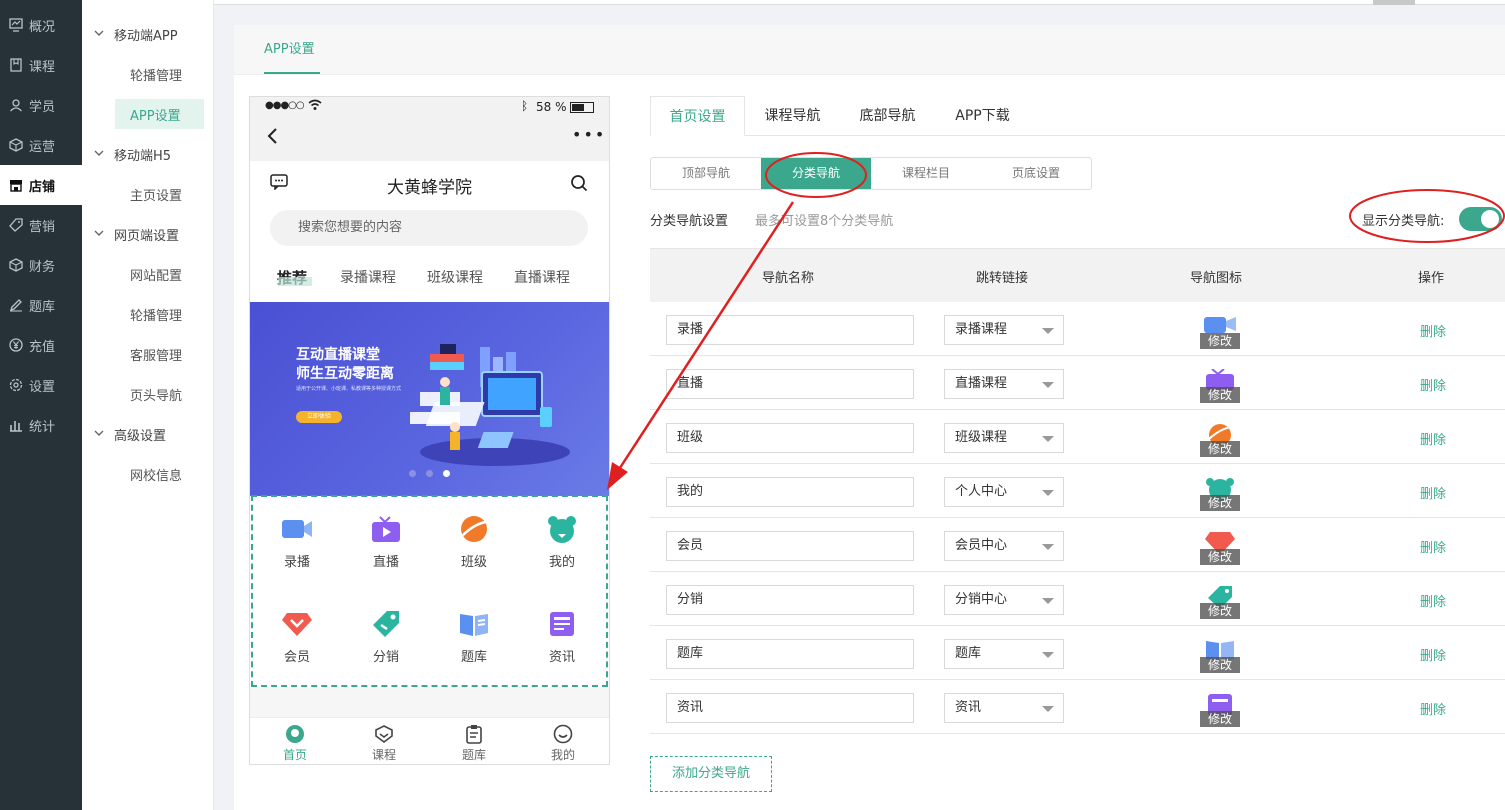 This screenshot has height=810, width=1505. I want to click on subnav-group-0: 移动端APP, so click(148, 34).